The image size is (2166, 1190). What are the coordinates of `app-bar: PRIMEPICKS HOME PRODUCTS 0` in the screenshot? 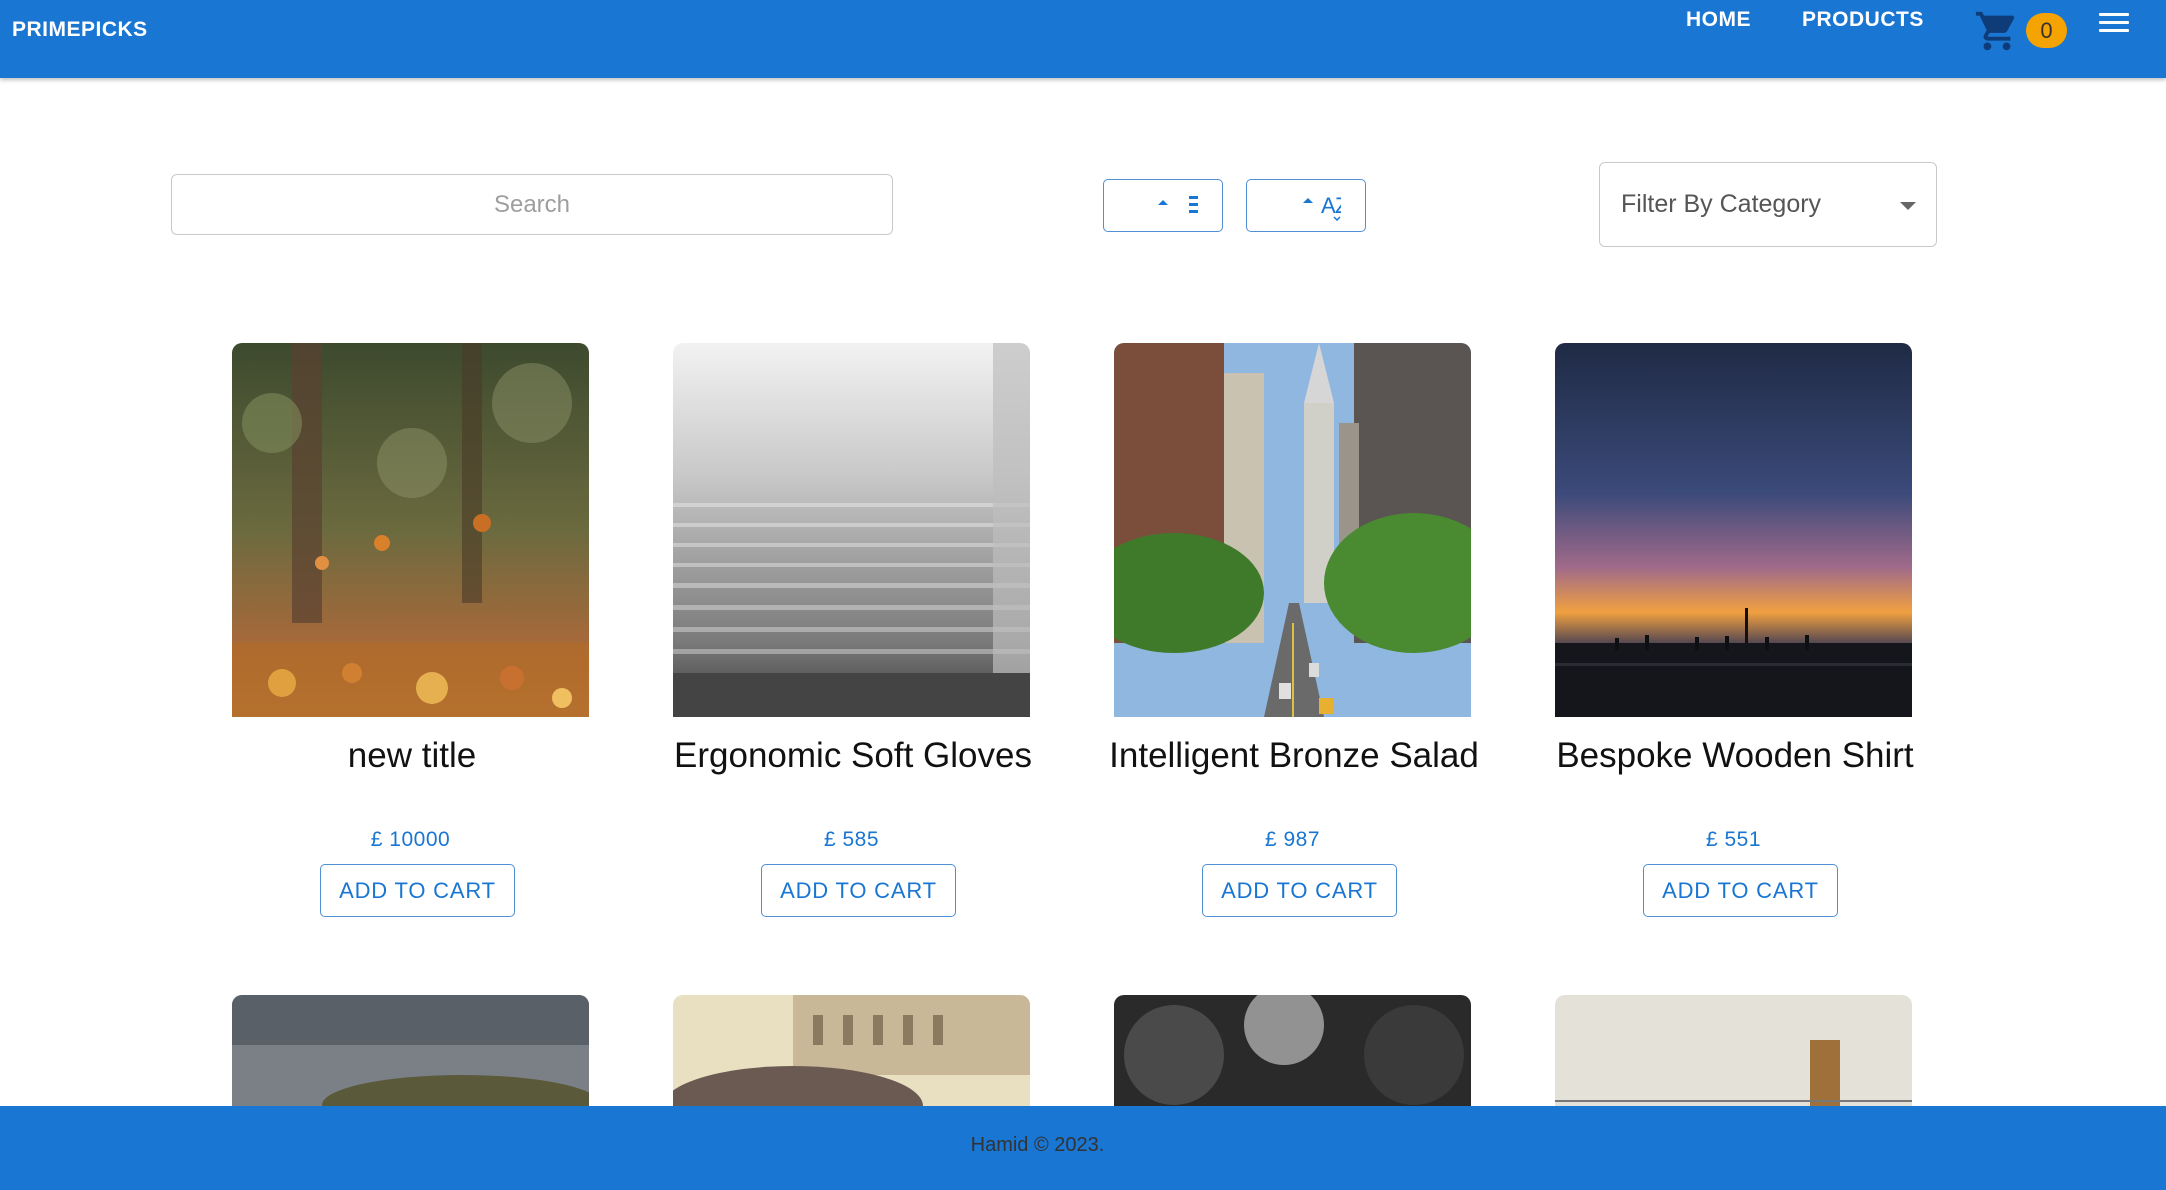 It's located at (1083, 39).